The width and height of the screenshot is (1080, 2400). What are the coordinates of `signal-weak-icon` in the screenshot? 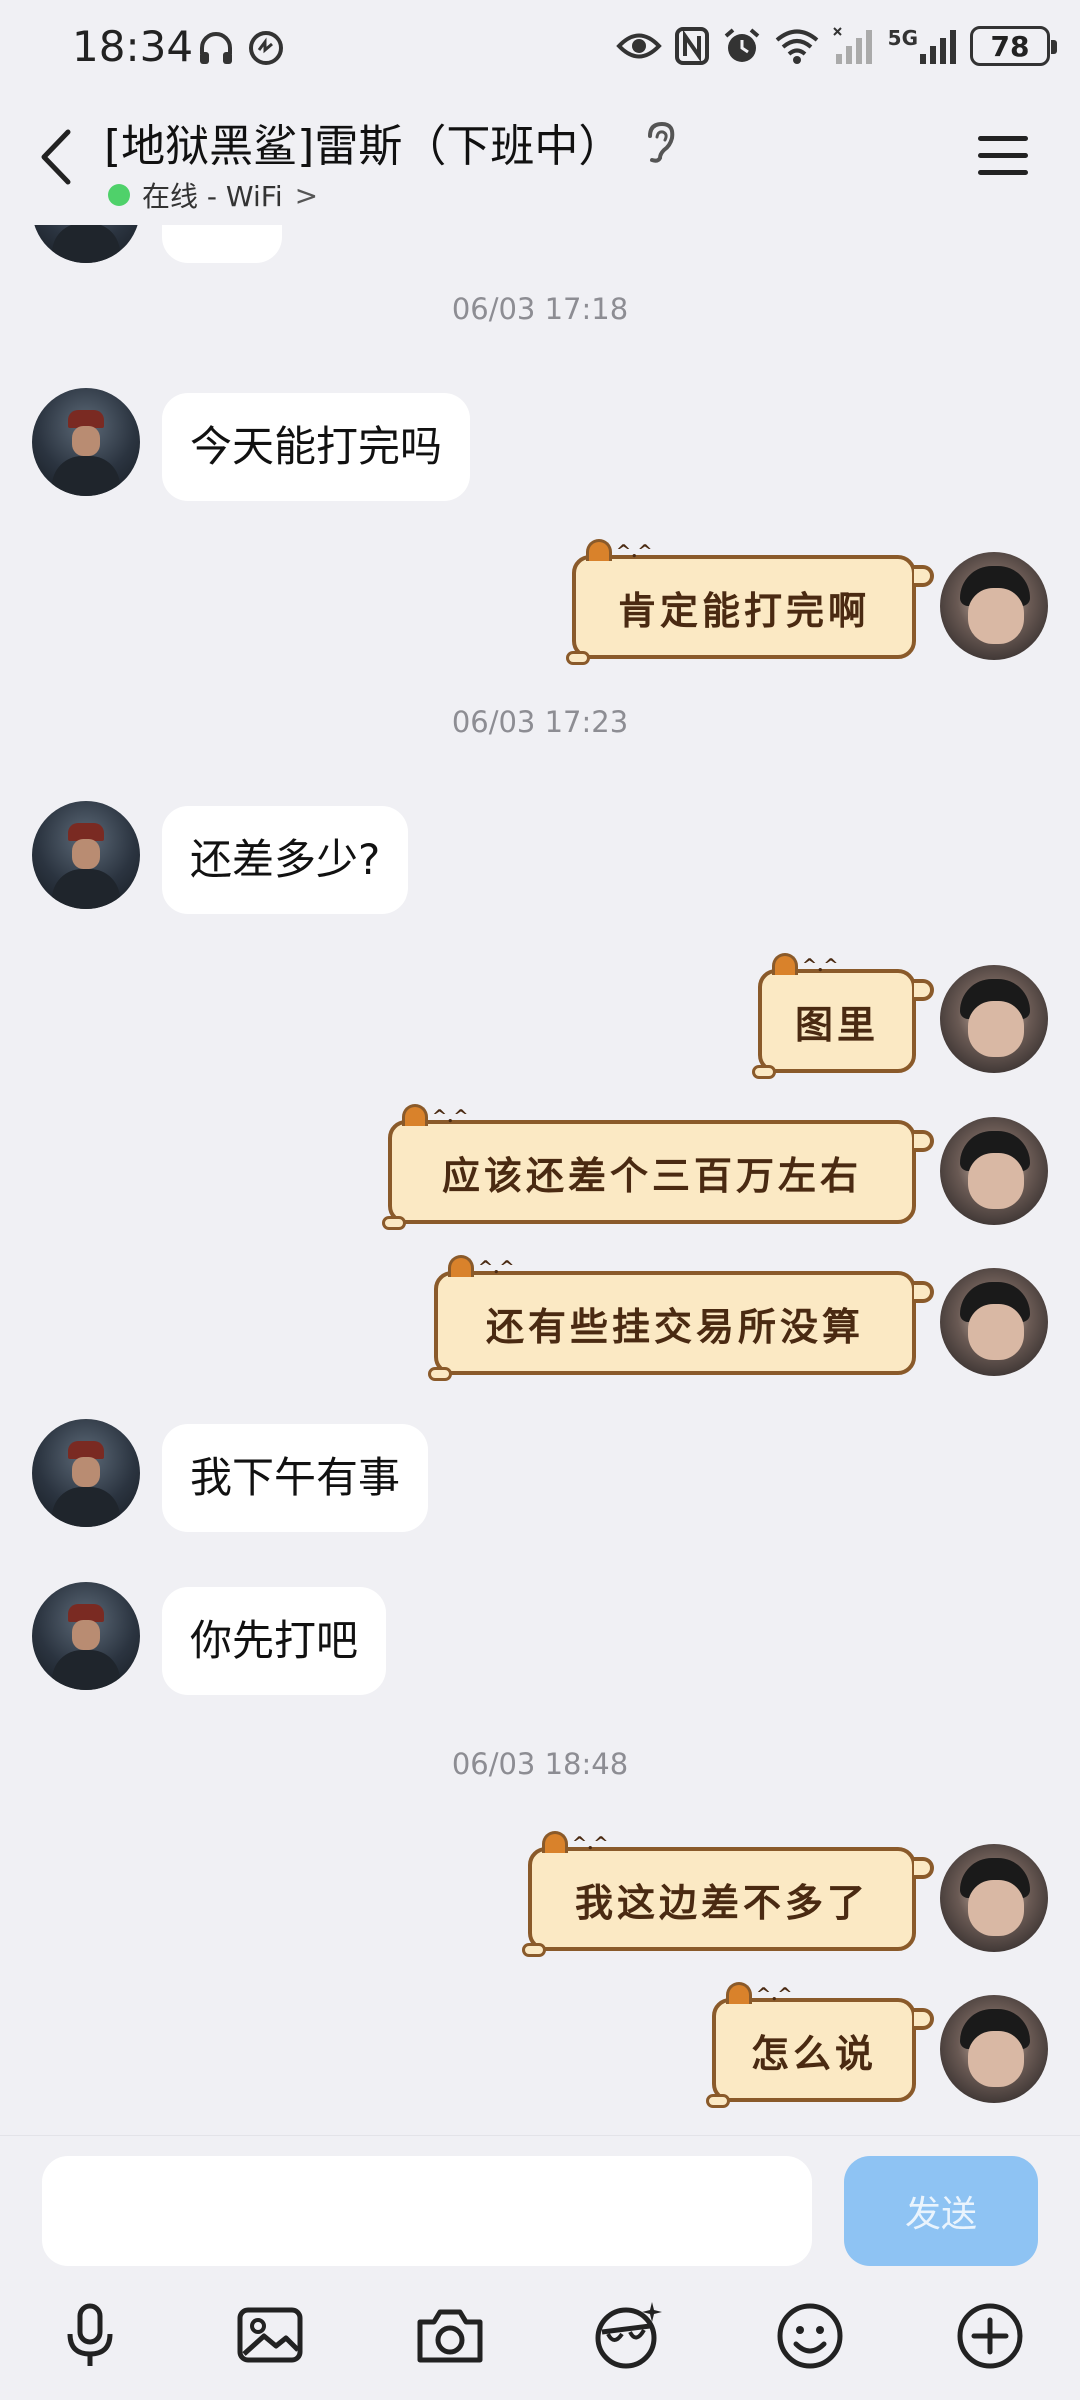 It's located at (852, 45).